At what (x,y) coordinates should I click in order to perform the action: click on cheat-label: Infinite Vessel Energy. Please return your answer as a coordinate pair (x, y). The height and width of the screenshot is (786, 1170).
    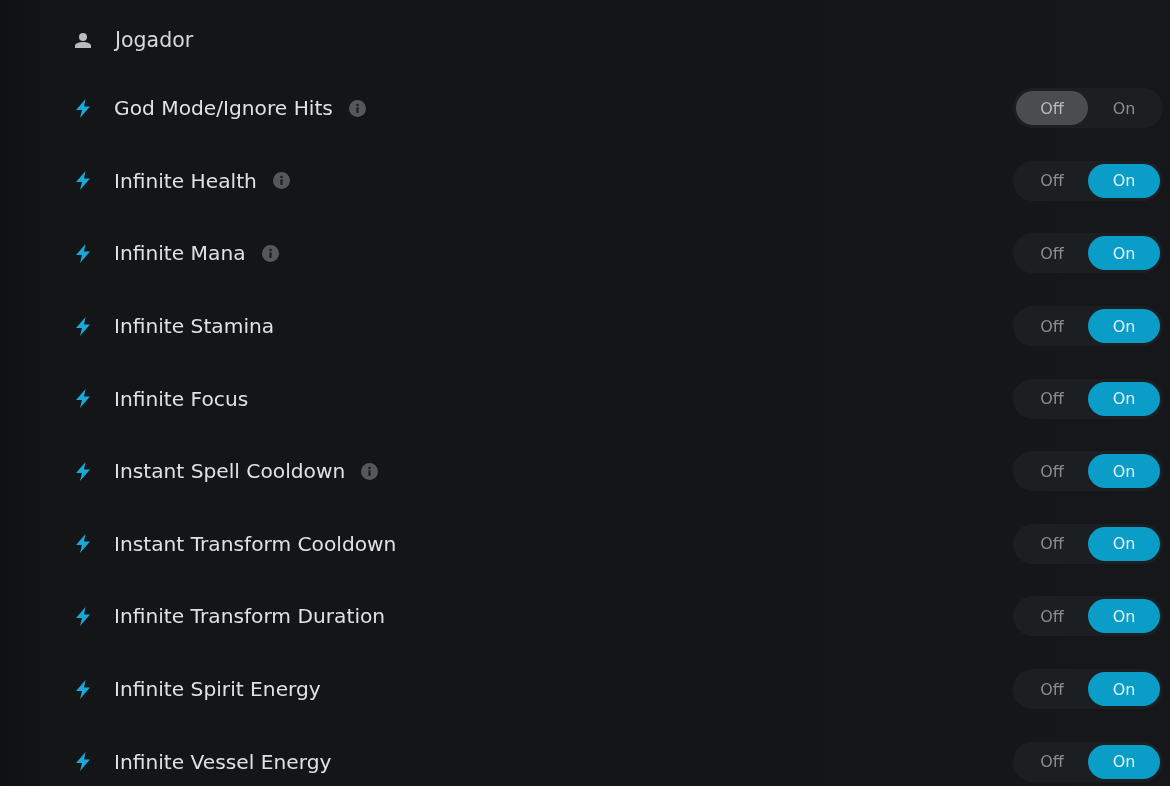
    Looking at the image, I should click on (223, 761).